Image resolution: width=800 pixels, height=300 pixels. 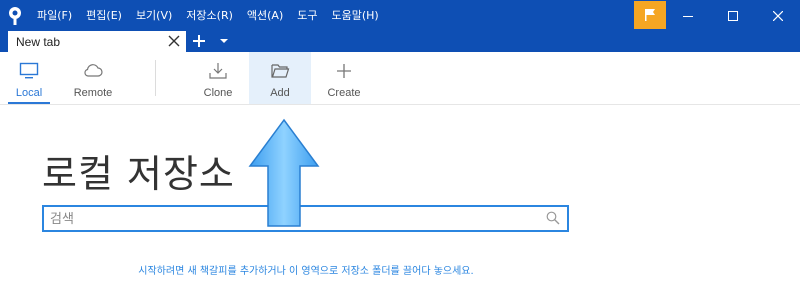 What do you see at coordinates (29, 70) in the screenshot?
I see `monitor-icon` at bounding box center [29, 70].